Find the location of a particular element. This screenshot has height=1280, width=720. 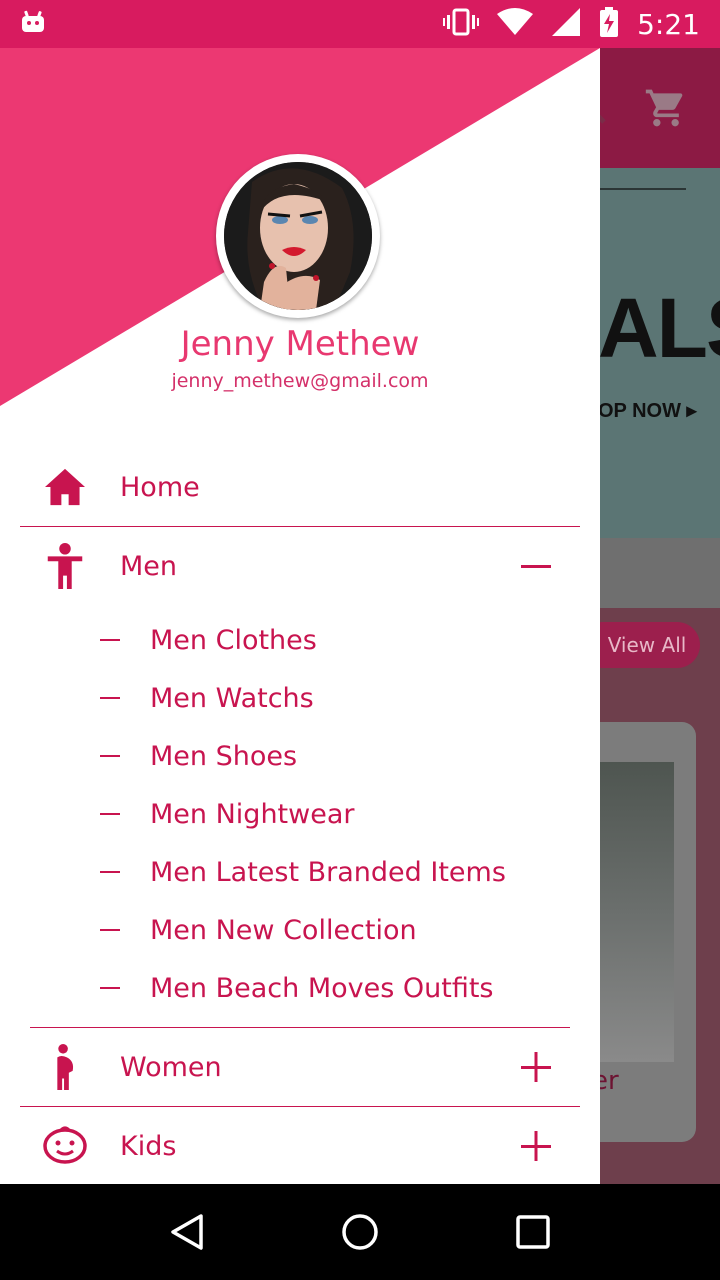

submenu-item: Men Watchs is located at coordinates (300, 698).